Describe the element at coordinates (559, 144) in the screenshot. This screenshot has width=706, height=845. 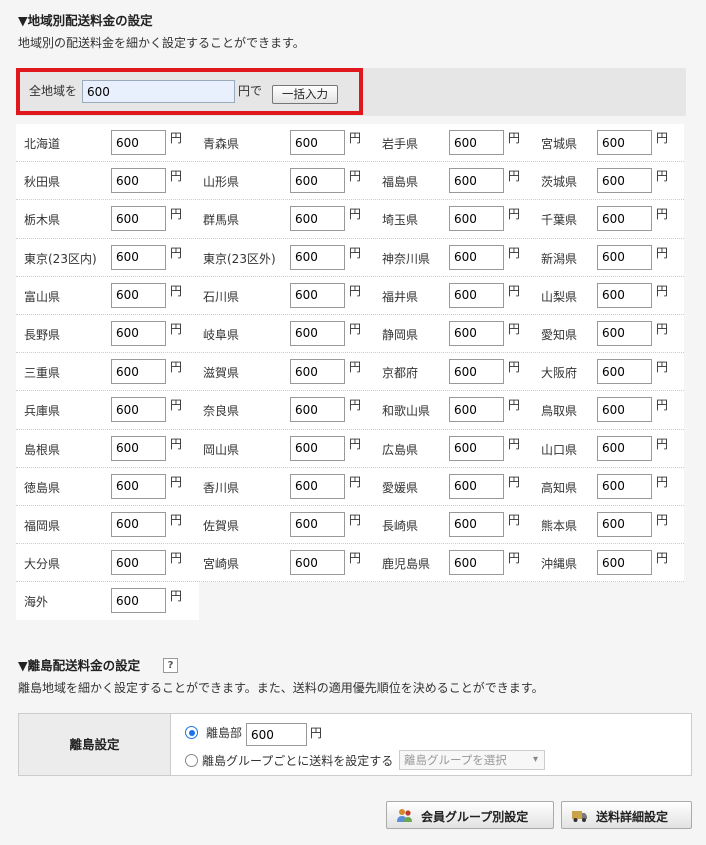
I see `prefecture-name: 宮城県` at that location.